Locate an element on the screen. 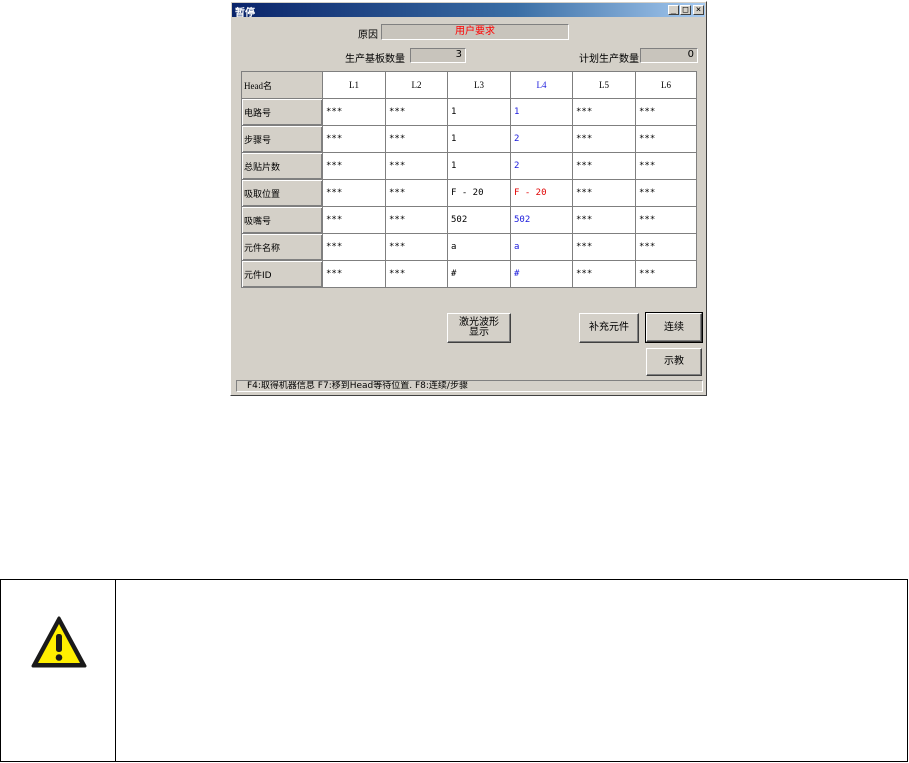  teach-button: 示教 is located at coordinates (674, 362).